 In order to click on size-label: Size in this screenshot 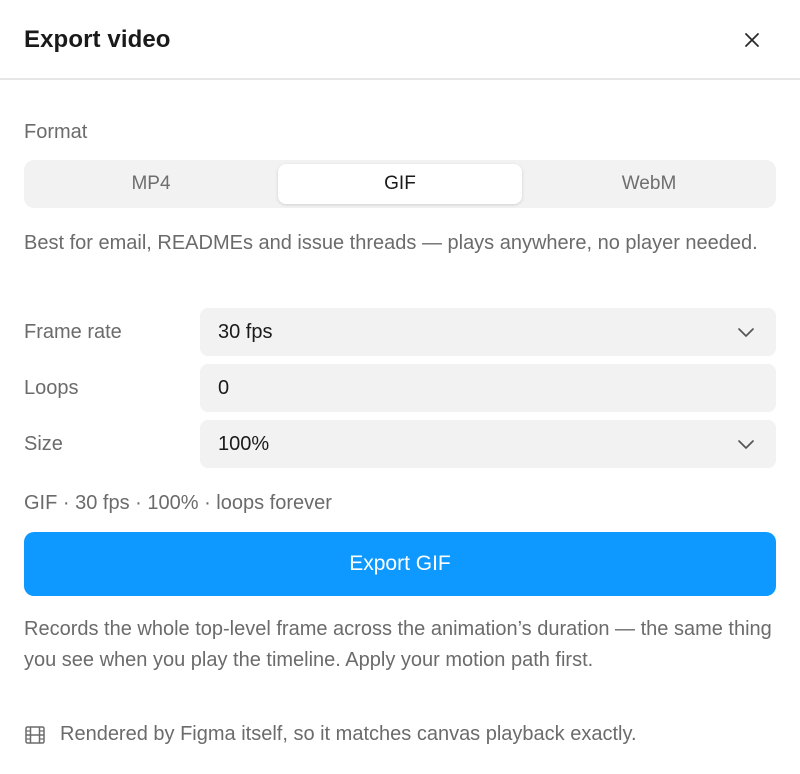, I will do `click(43, 444)`.